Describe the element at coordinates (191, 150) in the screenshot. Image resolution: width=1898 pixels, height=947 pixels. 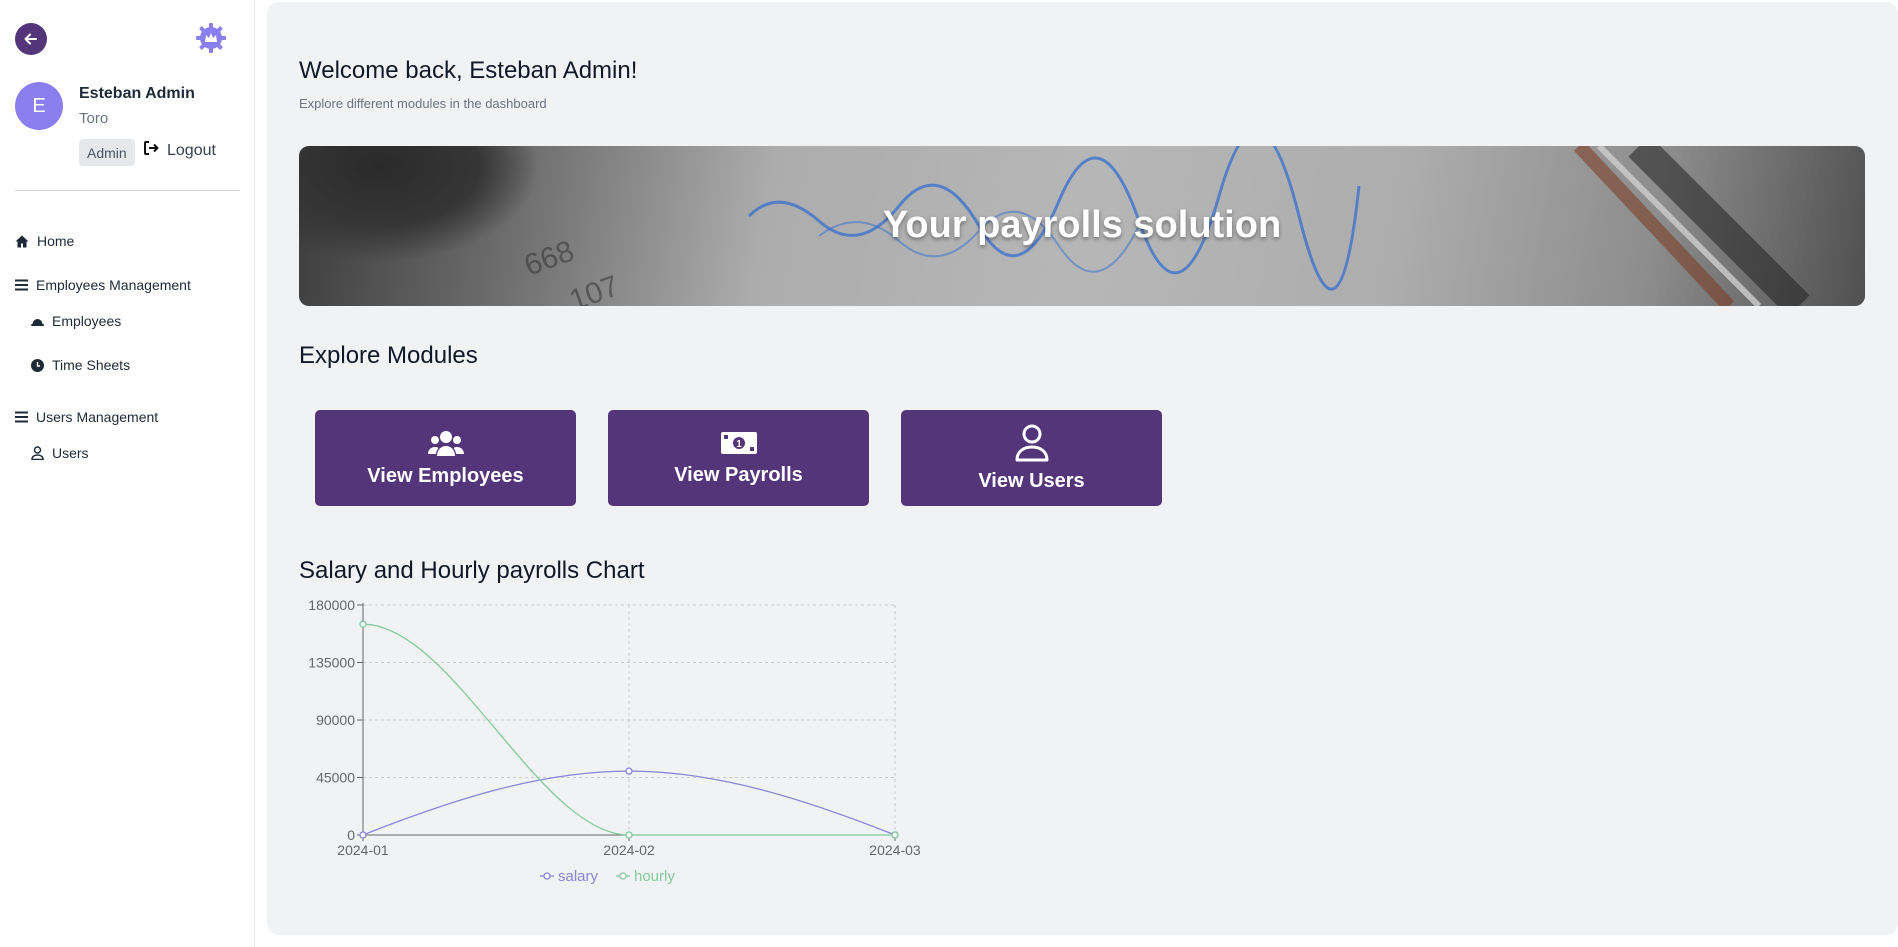
I see `logout-label: Logout` at that location.